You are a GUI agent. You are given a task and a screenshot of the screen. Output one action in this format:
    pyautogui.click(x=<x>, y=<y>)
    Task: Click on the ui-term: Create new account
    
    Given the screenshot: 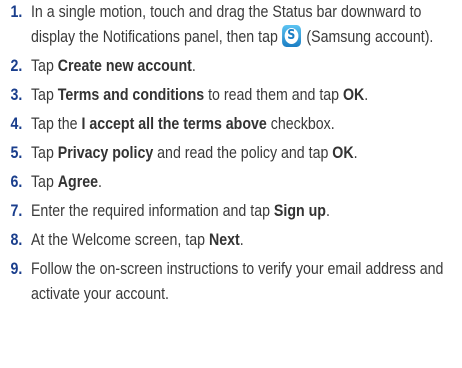 What is the action you would take?
    pyautogui.click(x=124, y=66)
    